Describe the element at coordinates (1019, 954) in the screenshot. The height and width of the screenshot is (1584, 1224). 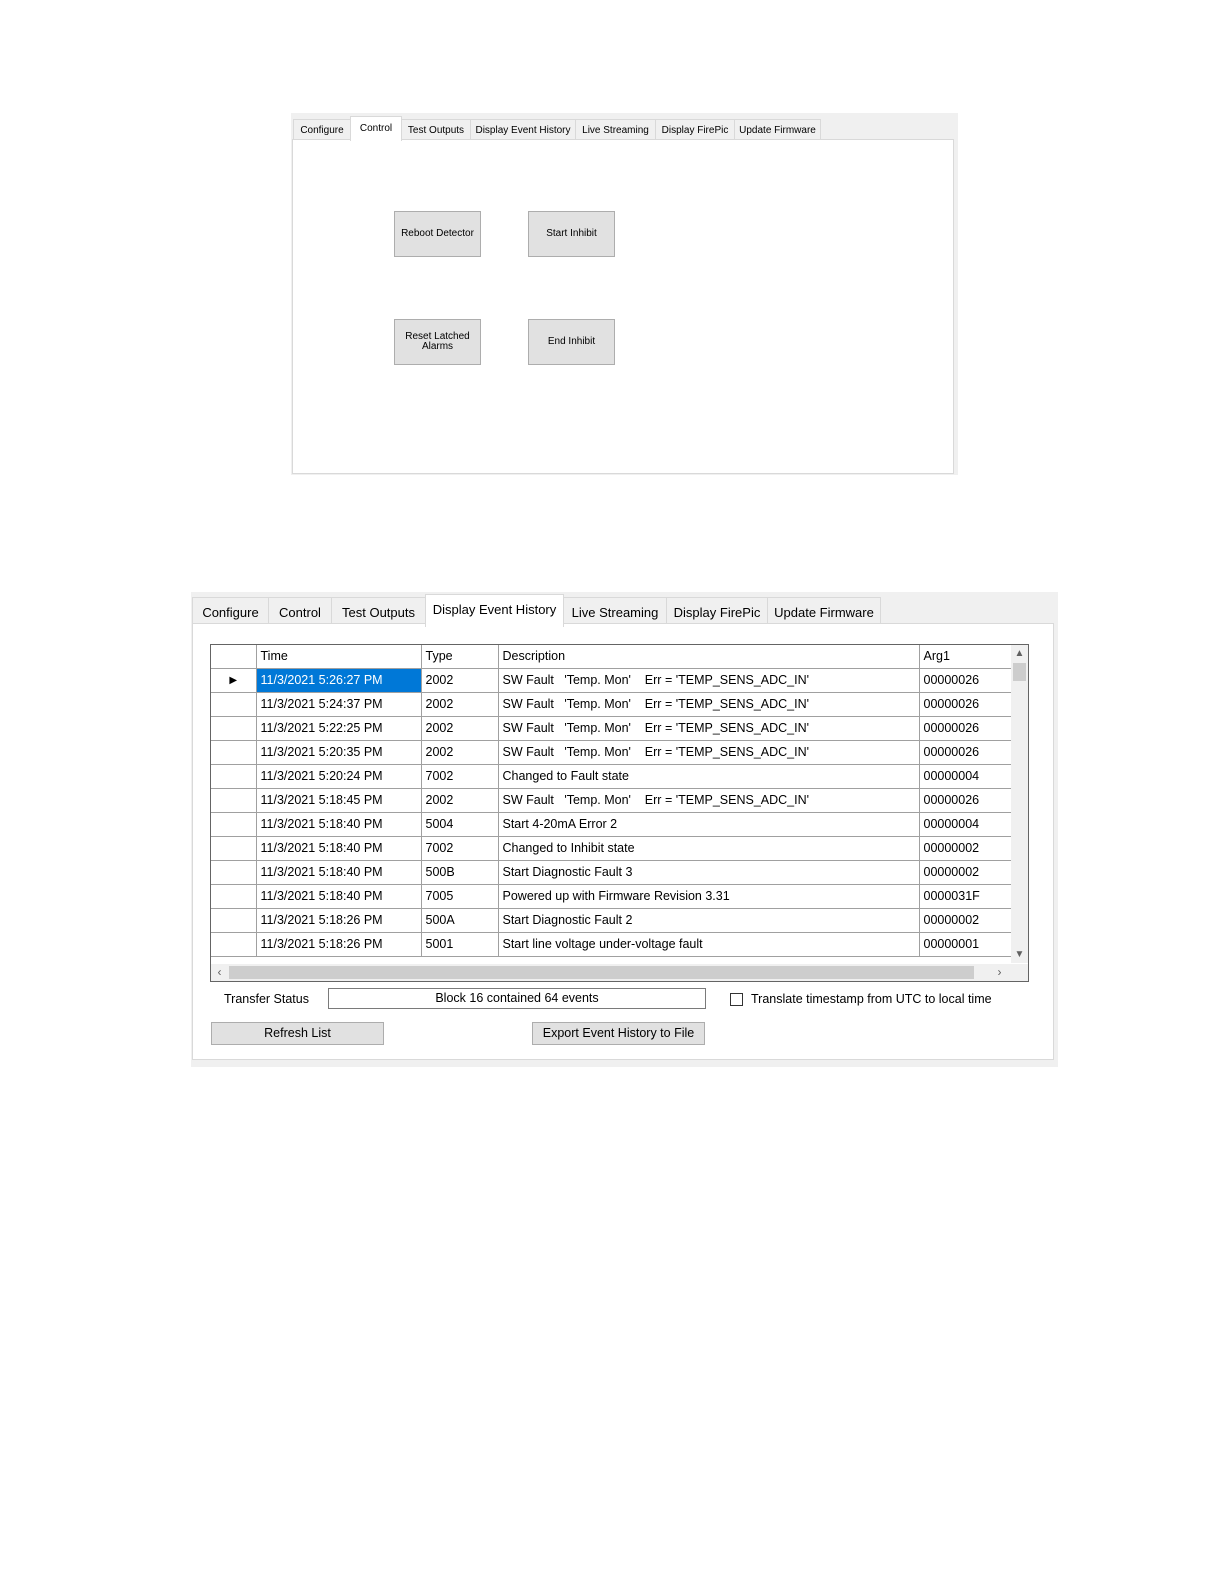
I see `scroll-down-icon: ▼` at that location.